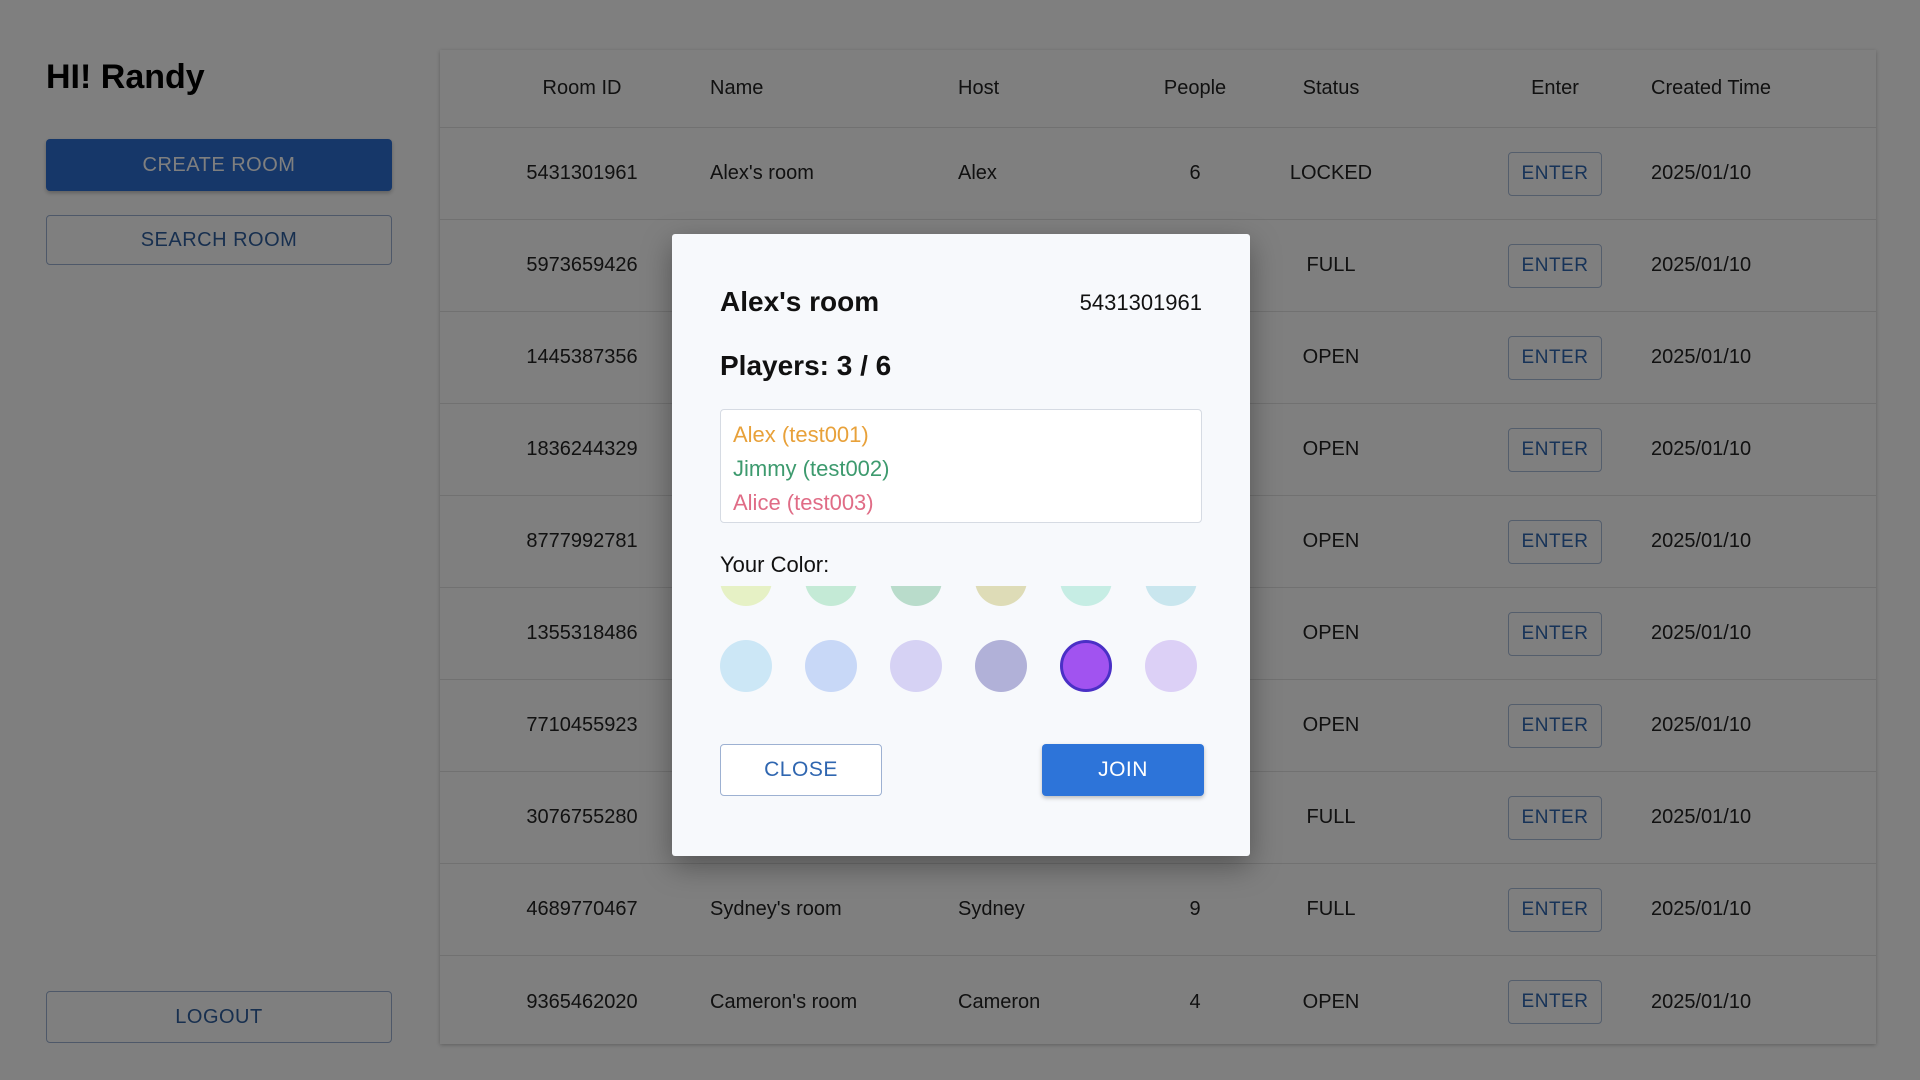 This screenshot has height=1080, width=1920. I want to click on dialog-players-count: Players: 3 / 6, so click(806, 365).